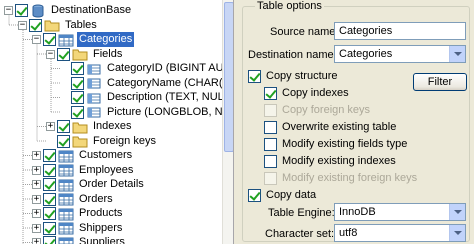 Image resolution: width=474 pixels, height=244 pixels. Describe the element at coordinates (101, 213) in the screenshot. I see `tree-node-label: Products` at that location.